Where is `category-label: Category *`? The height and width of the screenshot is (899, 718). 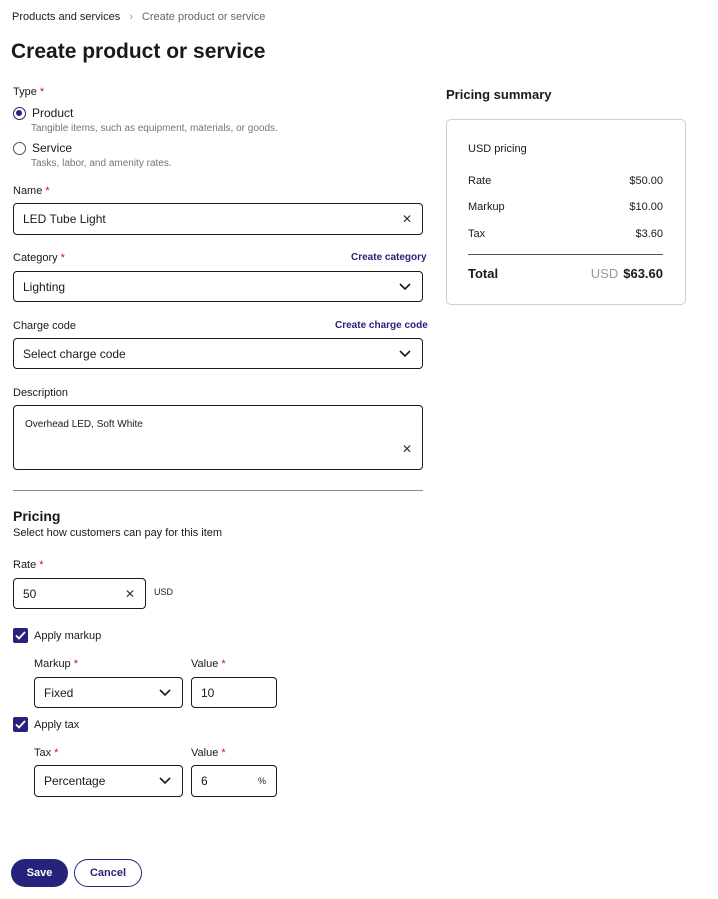
category-label: Category * is located at coordinates (39, 258).